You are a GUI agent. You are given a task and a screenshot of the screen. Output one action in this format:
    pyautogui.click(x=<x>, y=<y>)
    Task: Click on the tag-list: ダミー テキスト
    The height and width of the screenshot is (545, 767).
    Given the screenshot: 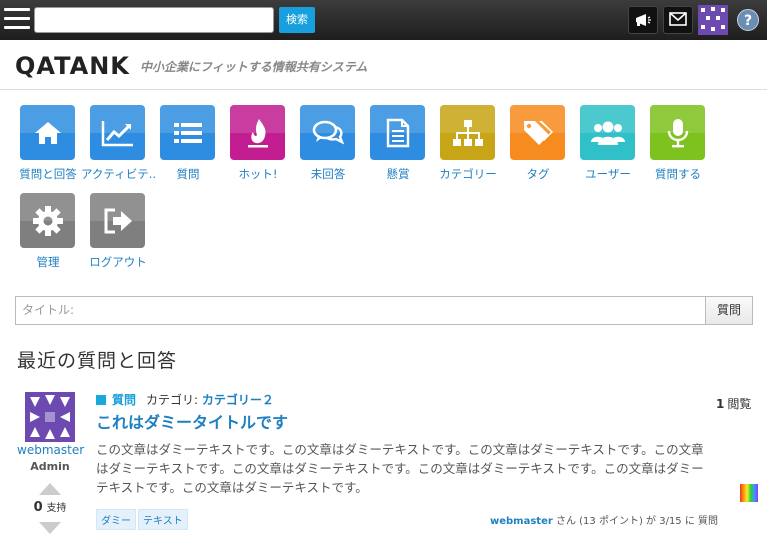 What is the action you would take?
    pyautogui.click(x=143, y=519)
    